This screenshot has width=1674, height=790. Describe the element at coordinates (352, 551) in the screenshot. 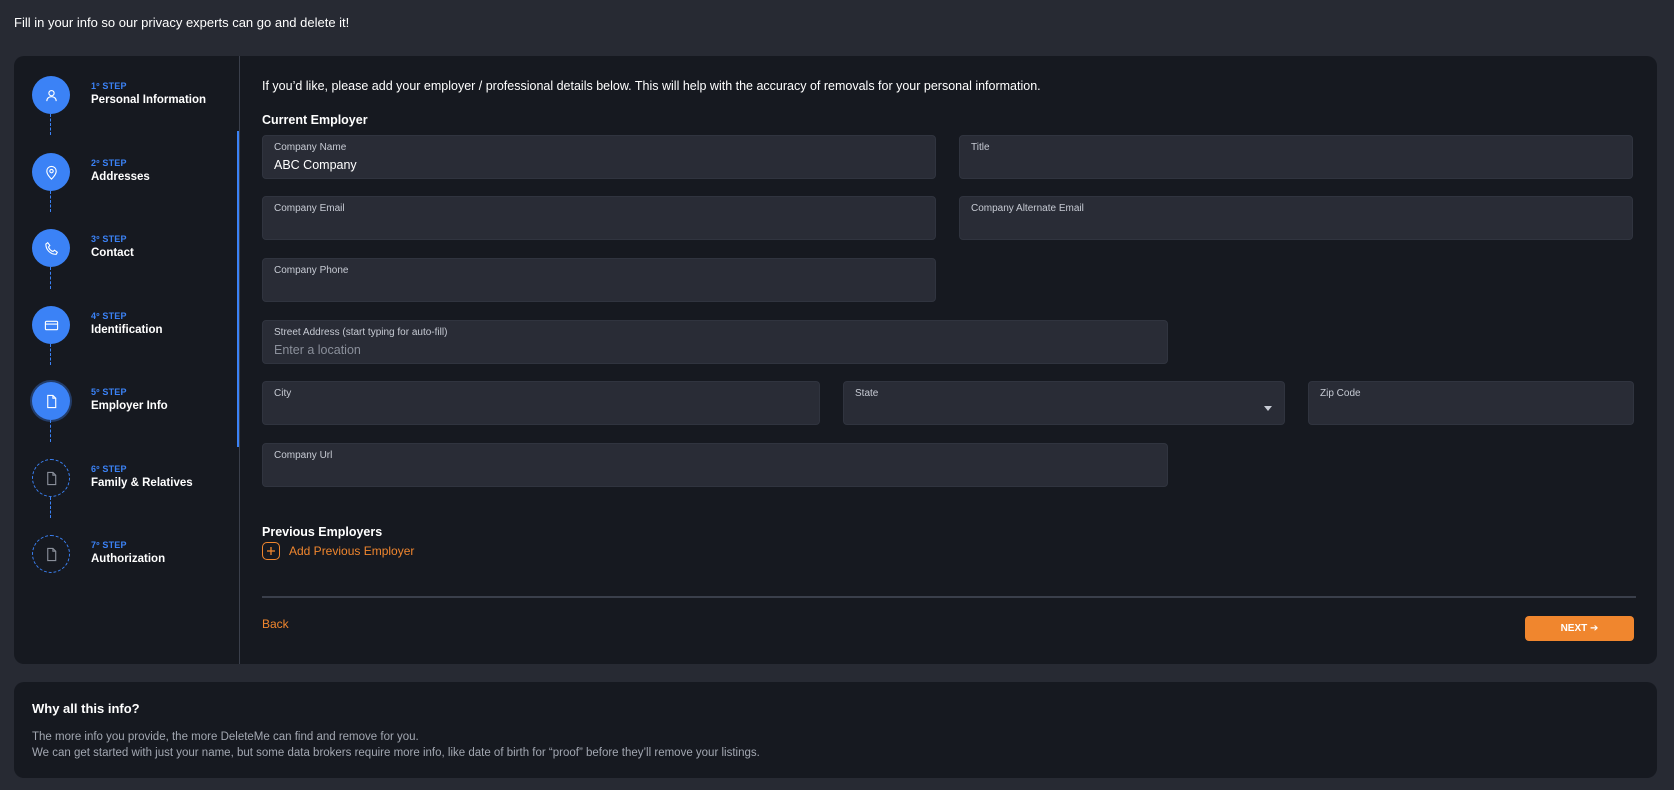

I see `add-previous-employer-label: Add Previous Employer` at that location.